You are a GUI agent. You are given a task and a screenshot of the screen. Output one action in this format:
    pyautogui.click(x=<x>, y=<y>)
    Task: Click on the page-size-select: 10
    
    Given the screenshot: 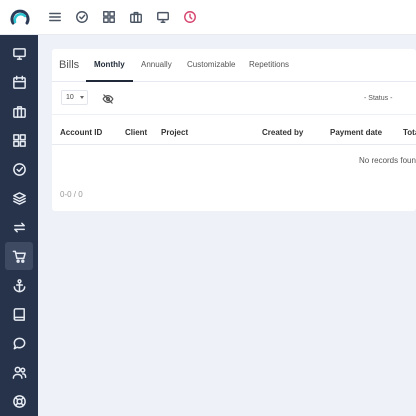 What is the action you would take?
    pyautogui.click(x=74, y=97)
    